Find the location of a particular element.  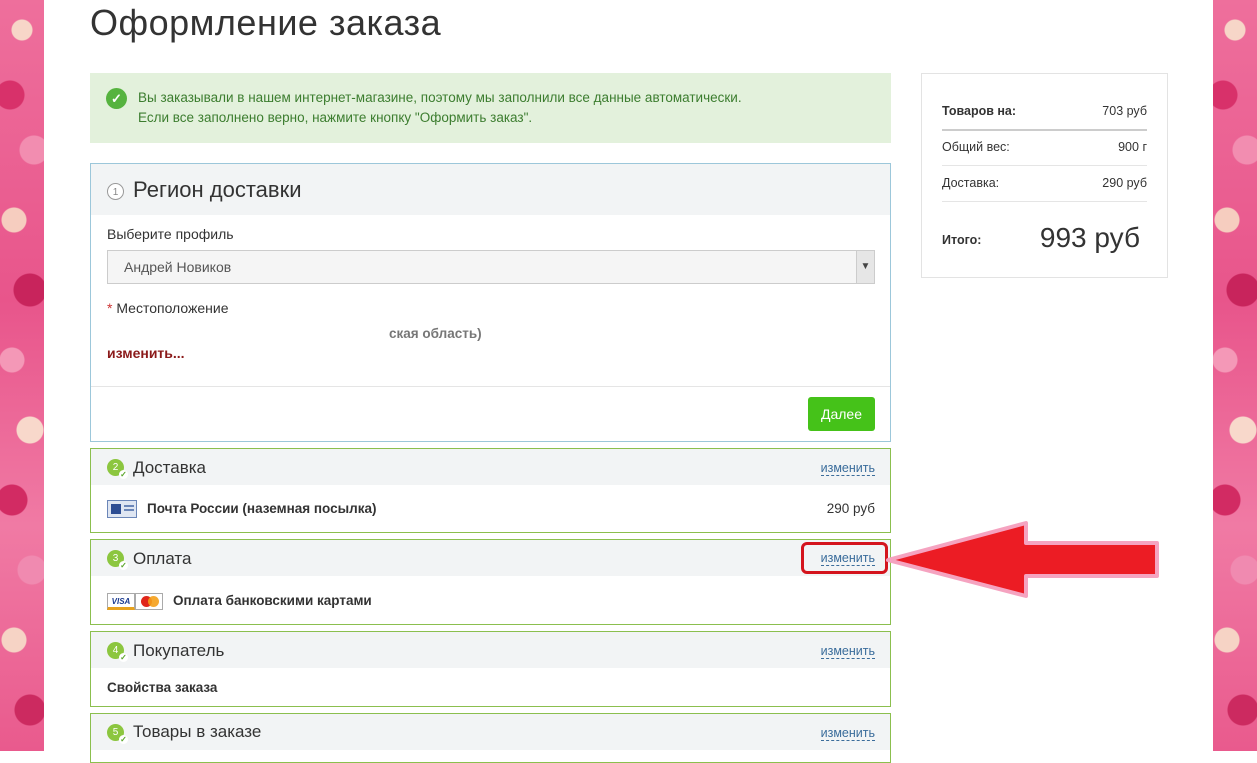

region-title: Регион доставки is located at coordinates (217, 189).